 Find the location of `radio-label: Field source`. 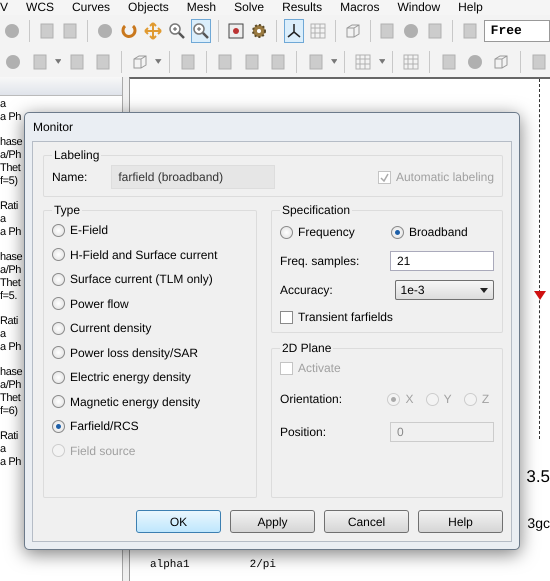

radio-label: Field source is located at coordinates (103, 451).